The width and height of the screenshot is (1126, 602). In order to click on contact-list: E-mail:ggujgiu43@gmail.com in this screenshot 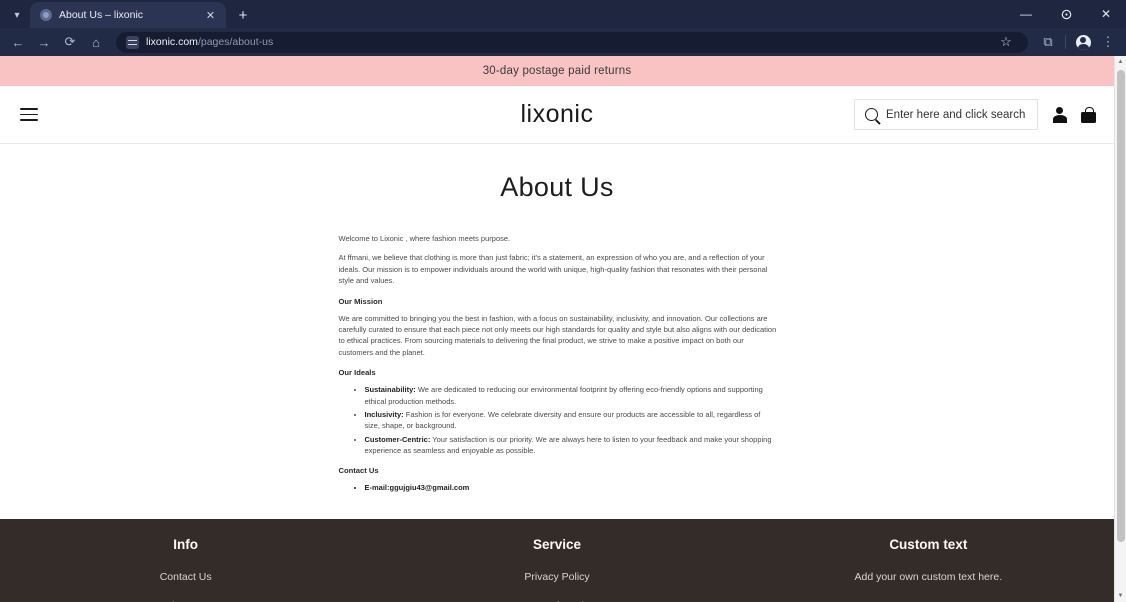, I will do `click(558, 487)`.